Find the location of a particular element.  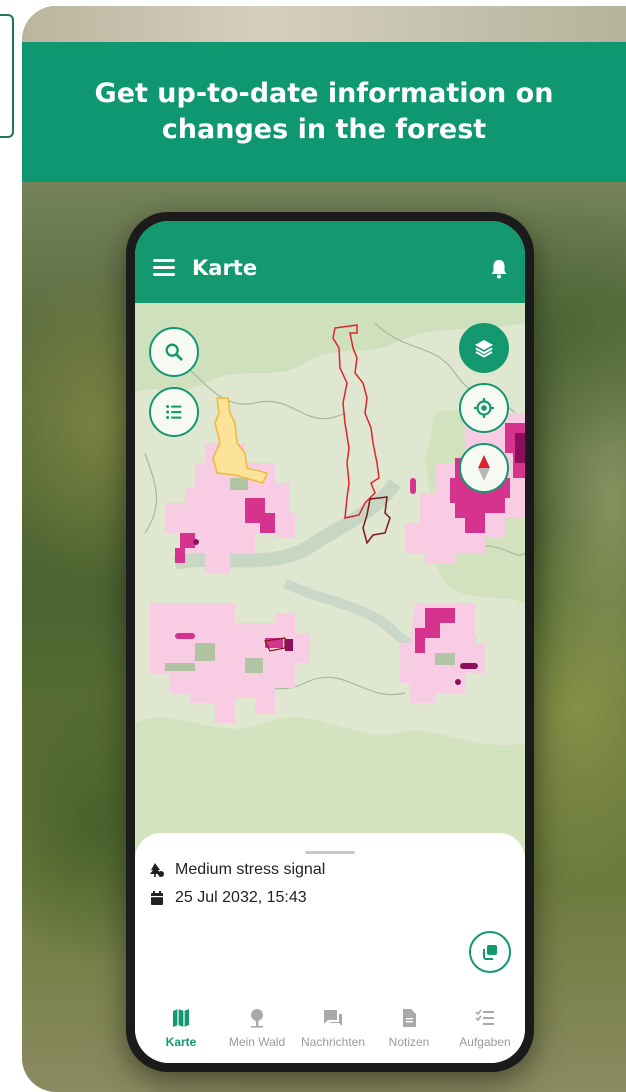

nav-label: Mein Wald is located at coordinates (257, 1042).